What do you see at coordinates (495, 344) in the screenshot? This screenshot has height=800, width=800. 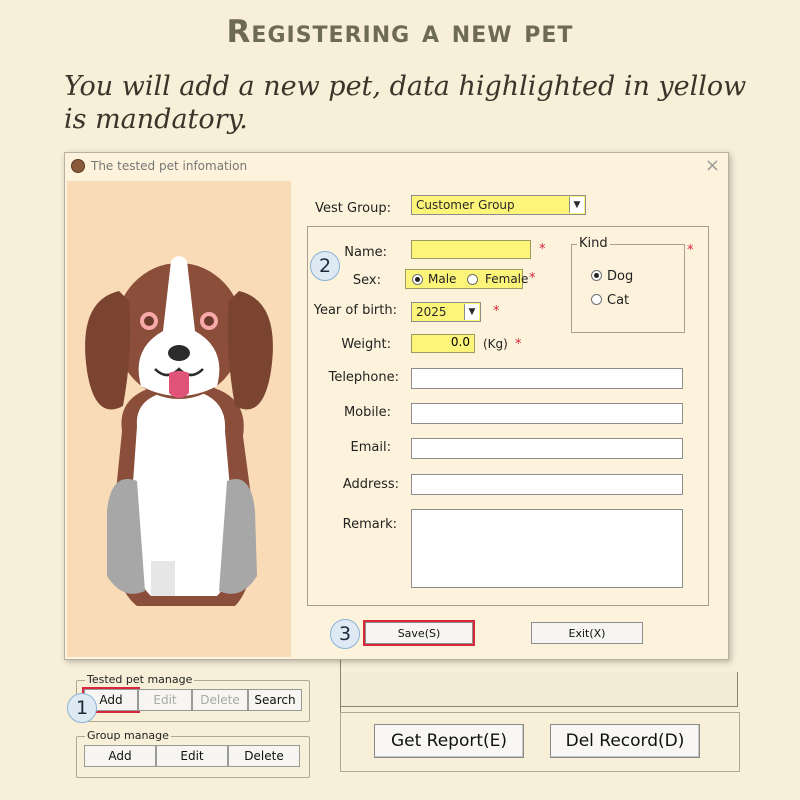 I see `weight-unit: (Kg)` at bounding box center [495, 344].